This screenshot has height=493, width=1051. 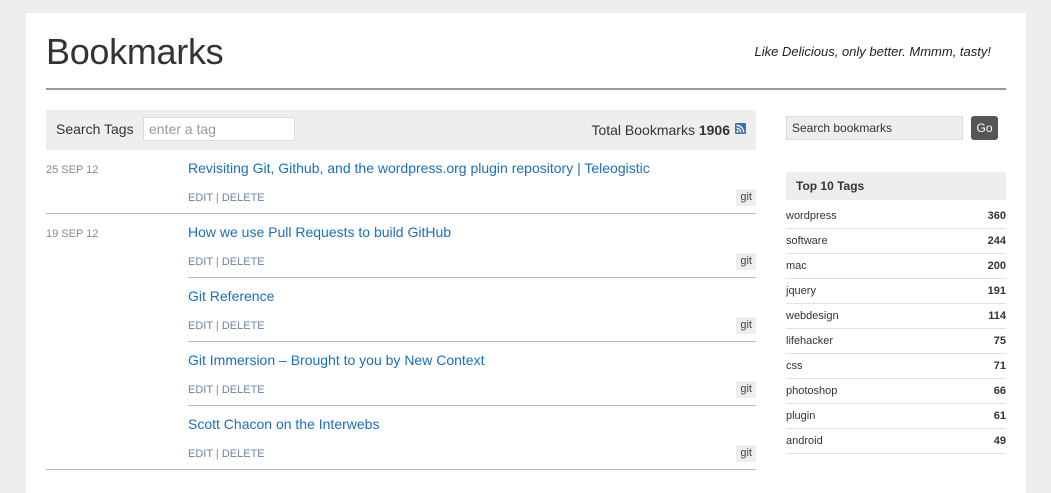 I want to click on header-divider, so click(x=526, y=89).